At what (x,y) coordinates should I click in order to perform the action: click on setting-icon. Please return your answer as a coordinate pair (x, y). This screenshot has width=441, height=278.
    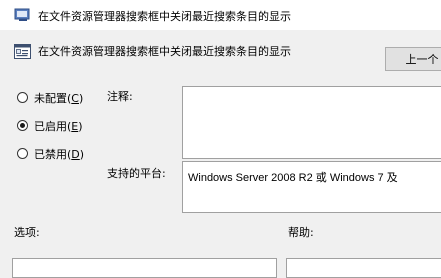
    Looking at the image, I should click on (22, 51).